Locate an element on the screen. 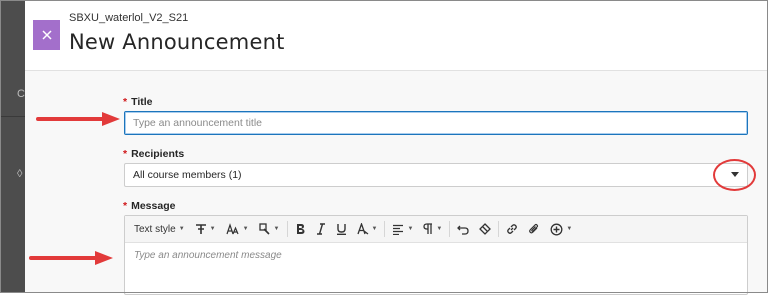  text-color-icon is located at coordinates (264, 229).